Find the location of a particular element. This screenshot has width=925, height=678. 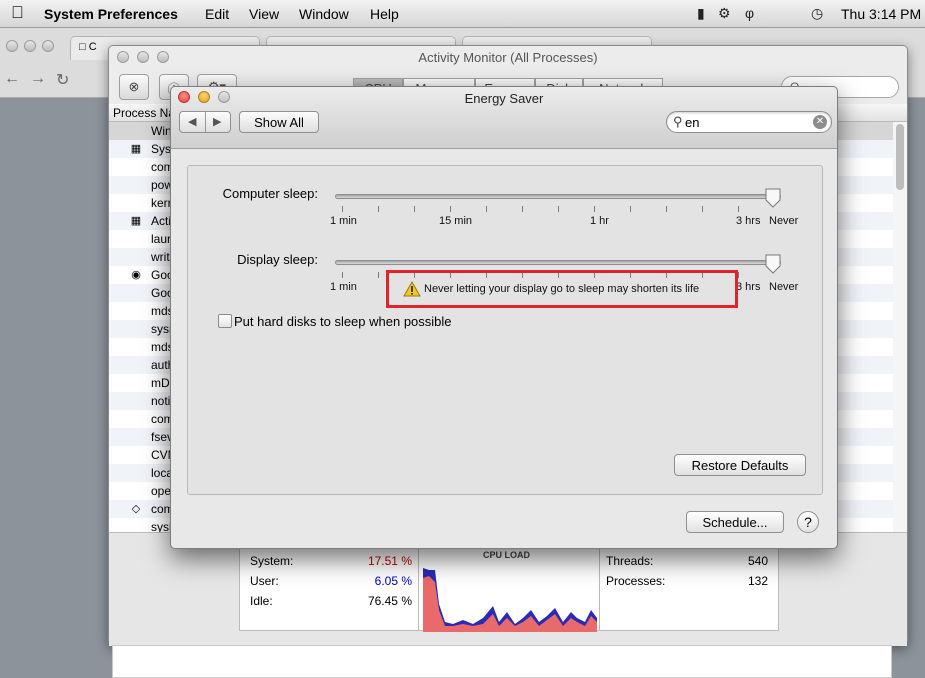

threads-label: Threads: is located at coordinates (630, 561).